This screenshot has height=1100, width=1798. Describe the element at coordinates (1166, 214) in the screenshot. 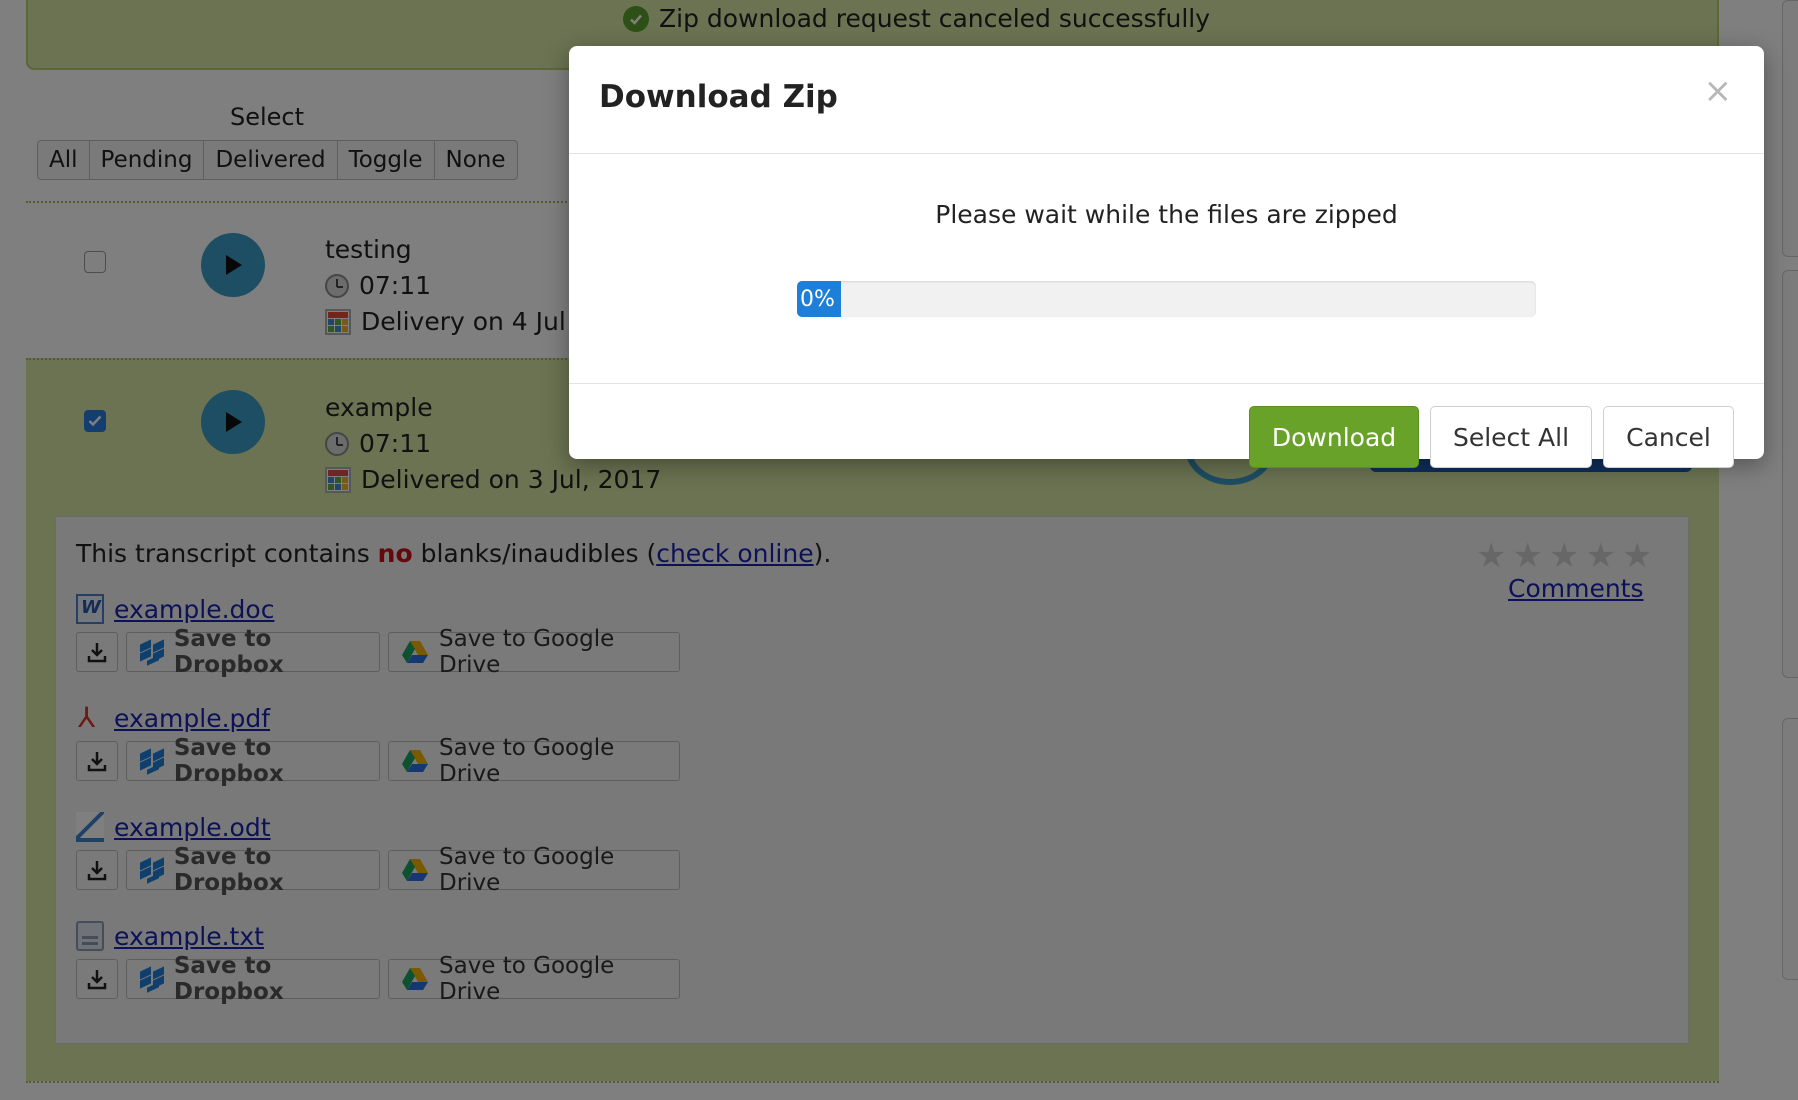

I see `wait-message: Please wait while the files are zipped` at that location.